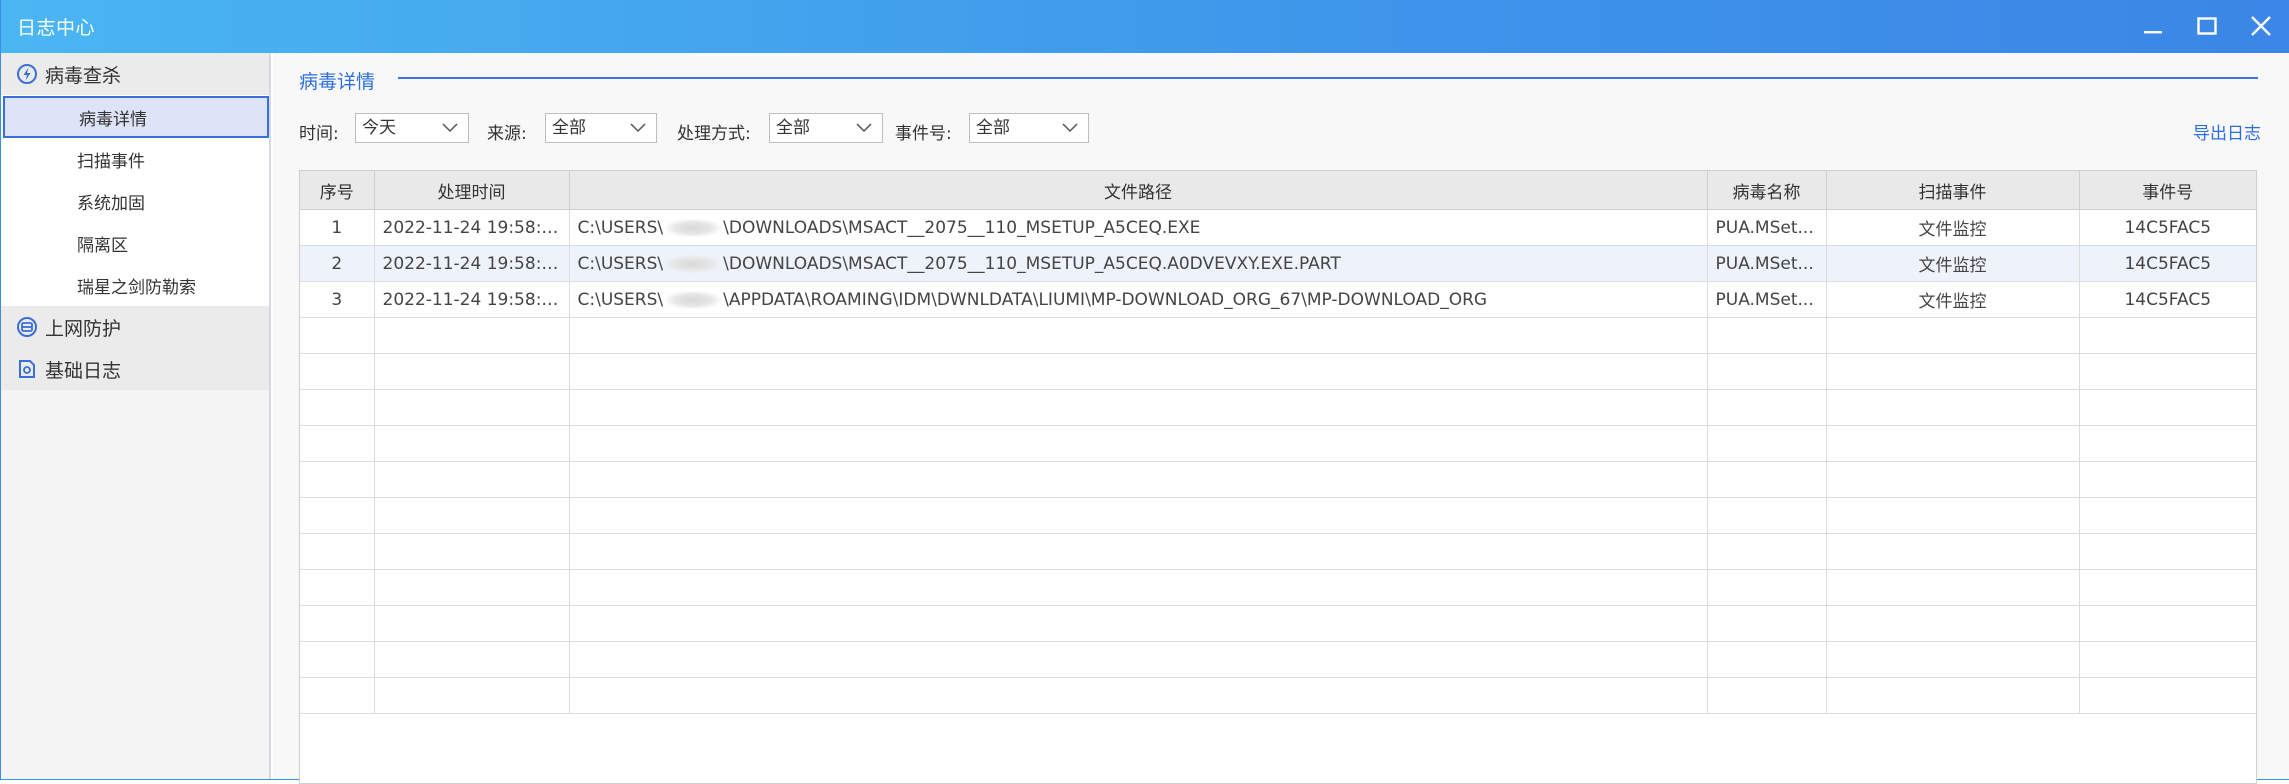 Image resolution: width=2289 pixels, height=784 pixels. I want to click on title-bar: 日志中心, so click(1145, 26).